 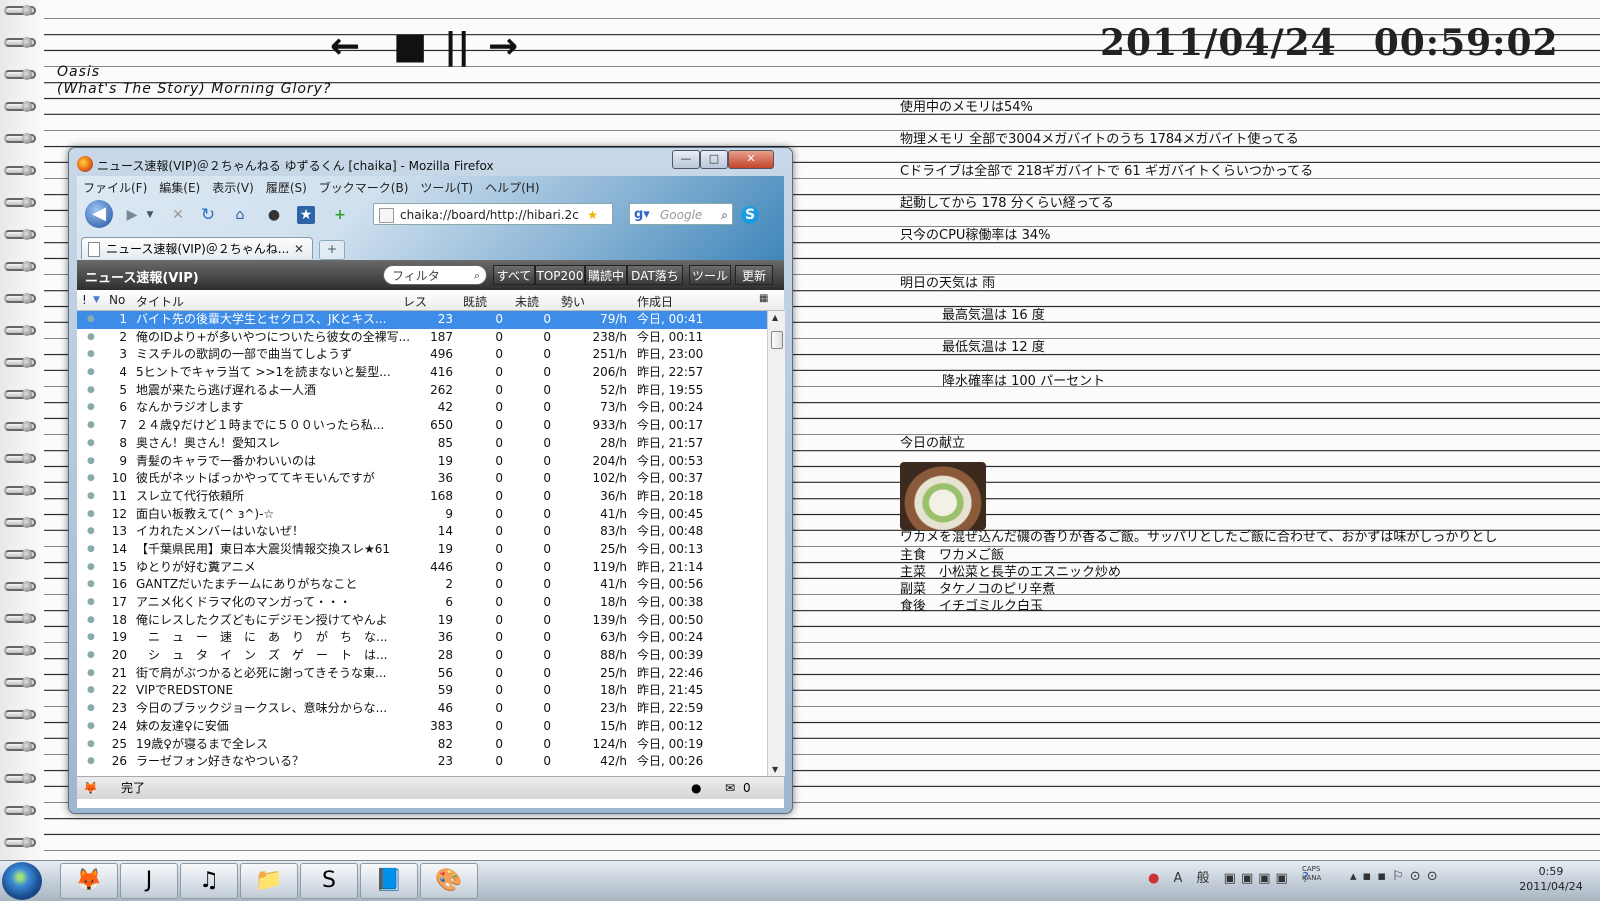 What do you see at coordinates (493, 214) in the screenshot?
I see `url-bar: chaika://board/http://hibari.2c ★` at bounding box center [493, 214].